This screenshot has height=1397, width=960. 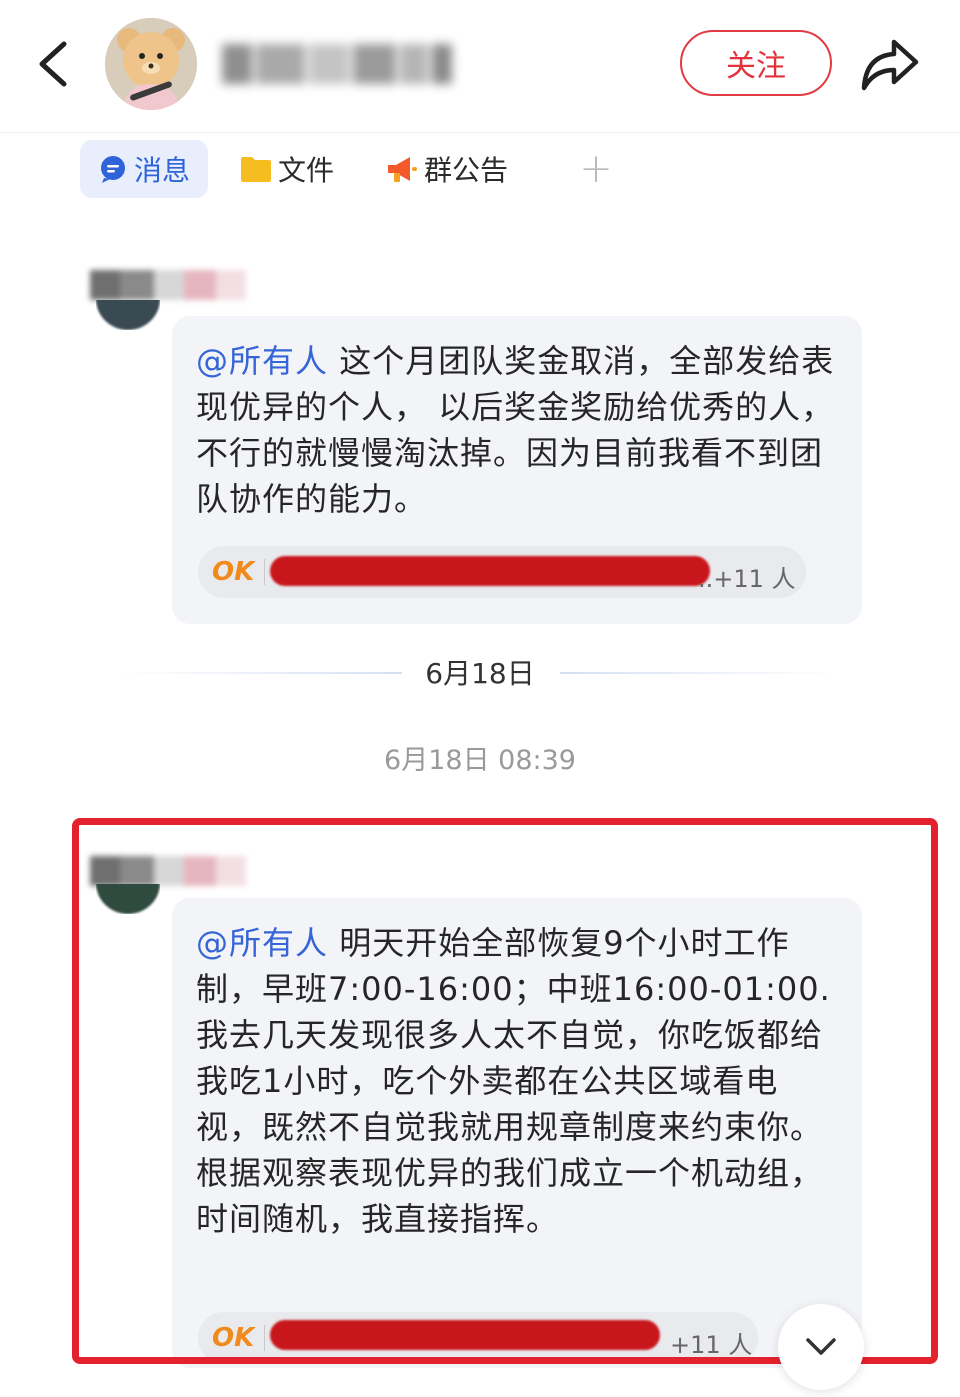 I want to click on tab-messages: 消息, so click(x=144, y=169).